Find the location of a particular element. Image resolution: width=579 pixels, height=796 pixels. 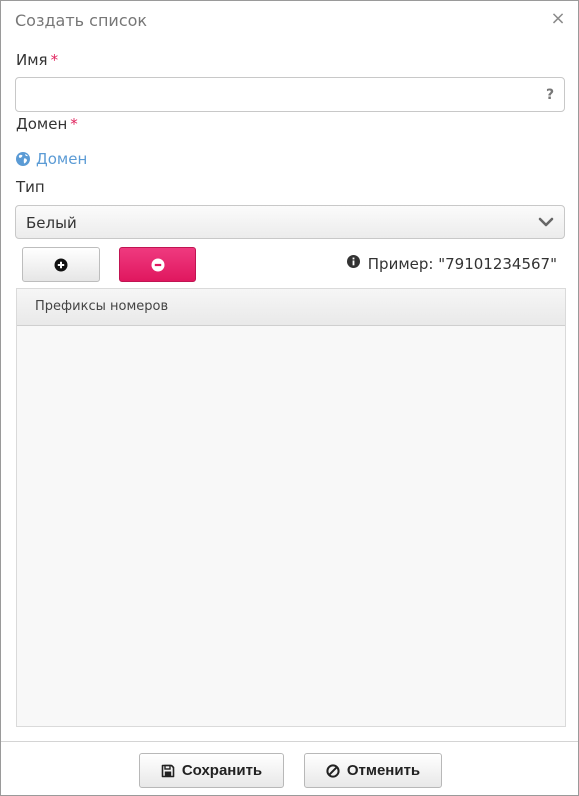

minus-circle-icon is located at coordinates (157, 264).